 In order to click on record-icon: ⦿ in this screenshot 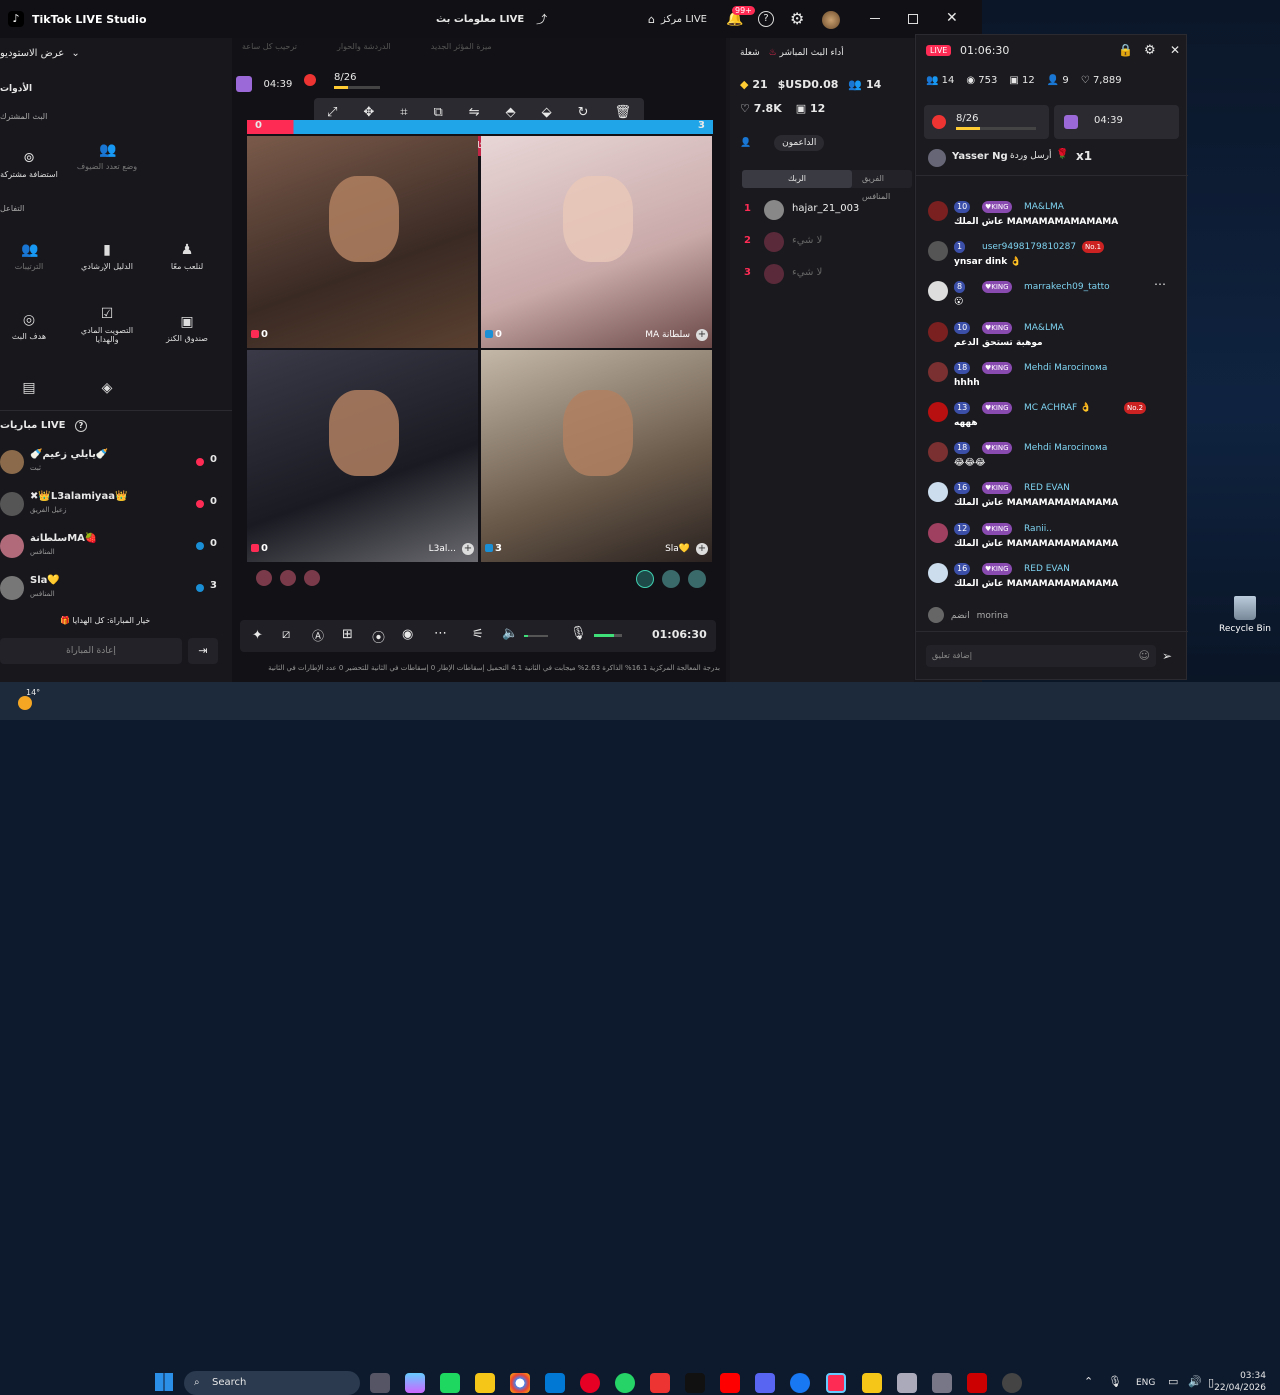, I will do `click(378, 636)`.